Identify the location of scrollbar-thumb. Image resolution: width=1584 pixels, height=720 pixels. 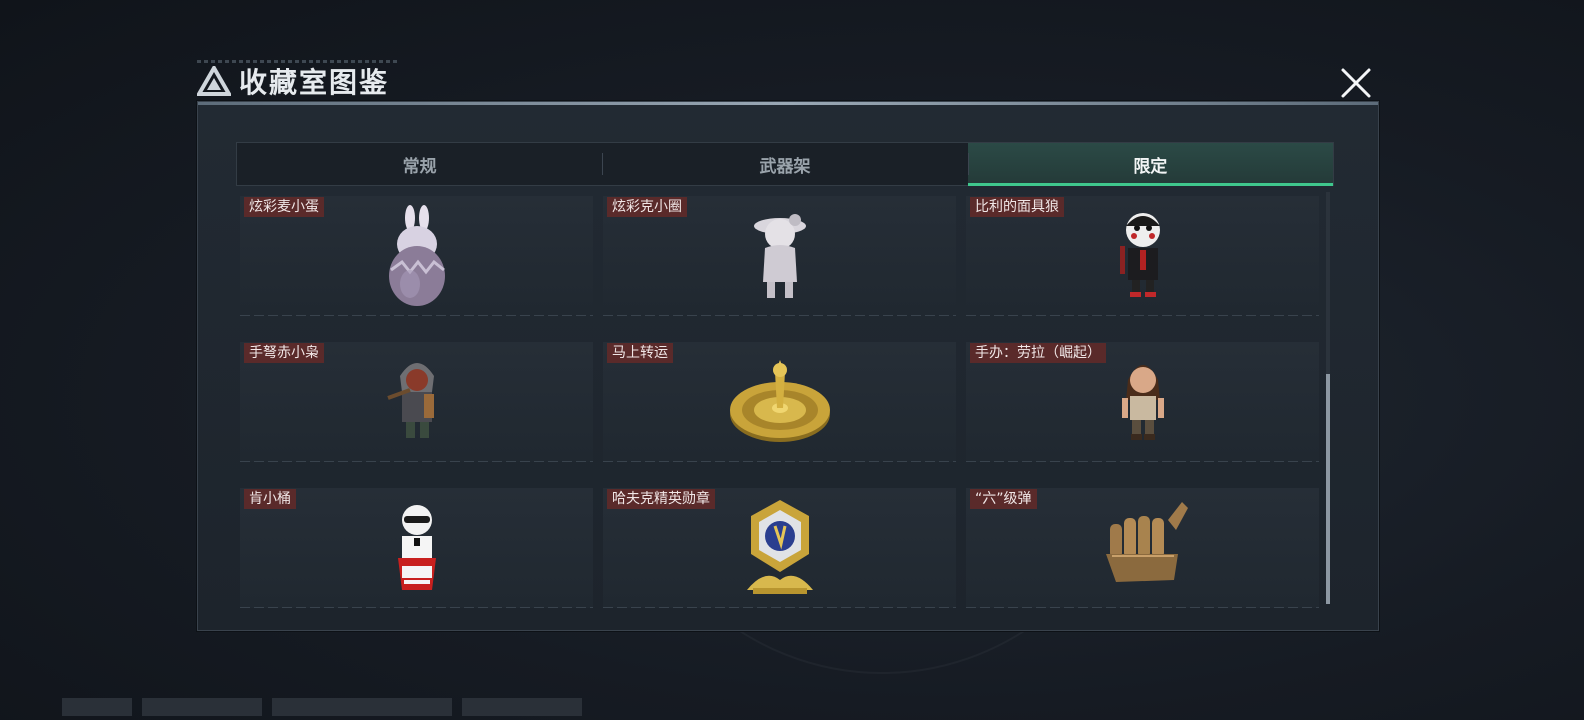
(1328, 489).